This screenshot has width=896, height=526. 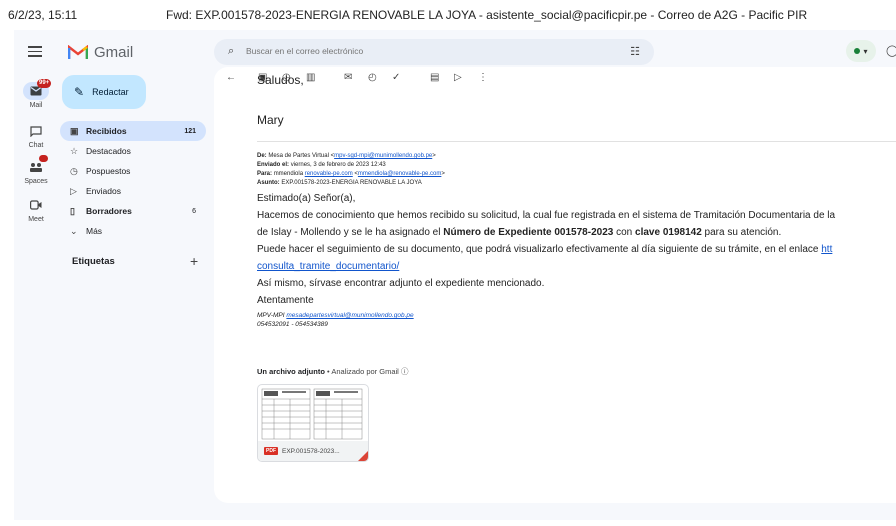 What do you see at coordinates (262, 156) in the screenshot?
I see `fwd-from-label: De:` at bounding box center [262, 156].